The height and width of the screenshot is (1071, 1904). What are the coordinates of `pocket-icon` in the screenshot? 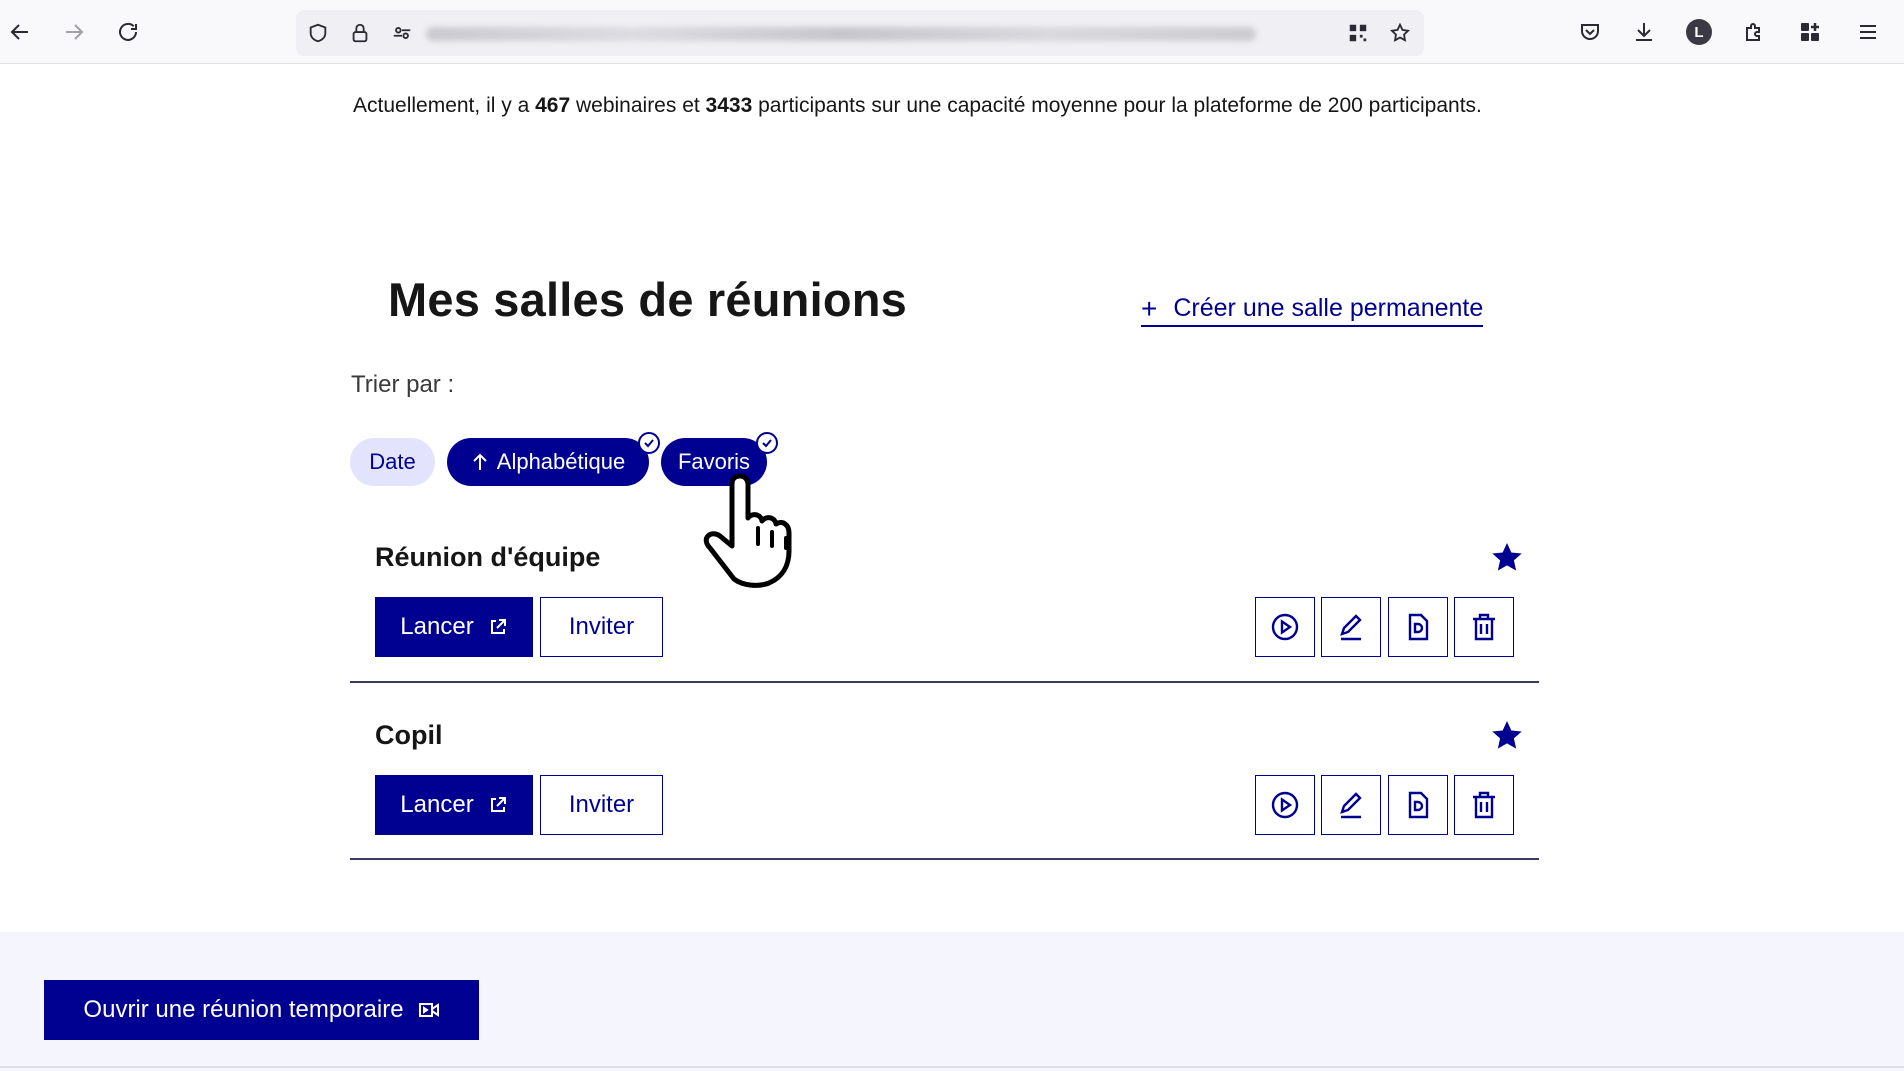 It's located at (1590, 32).